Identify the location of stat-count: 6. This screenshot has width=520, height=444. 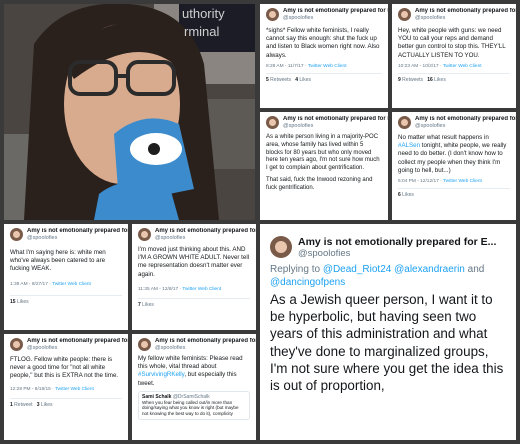
(399, 195).